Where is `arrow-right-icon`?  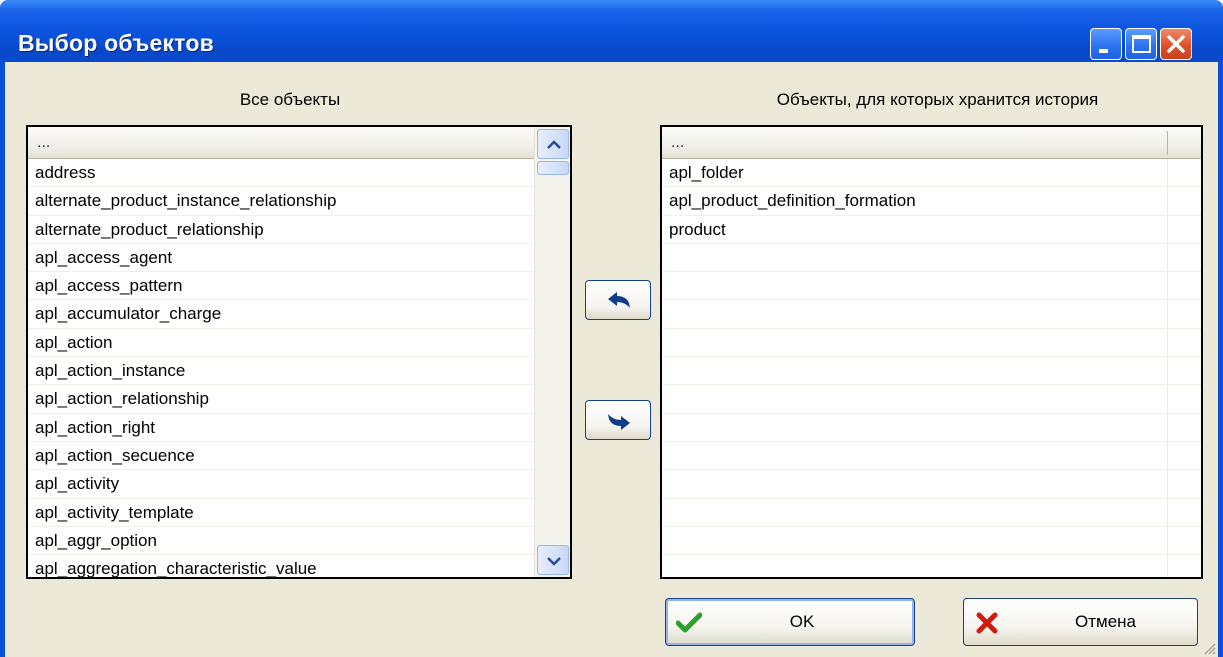
arrow-right-icon is located at coordinates (619, 422).